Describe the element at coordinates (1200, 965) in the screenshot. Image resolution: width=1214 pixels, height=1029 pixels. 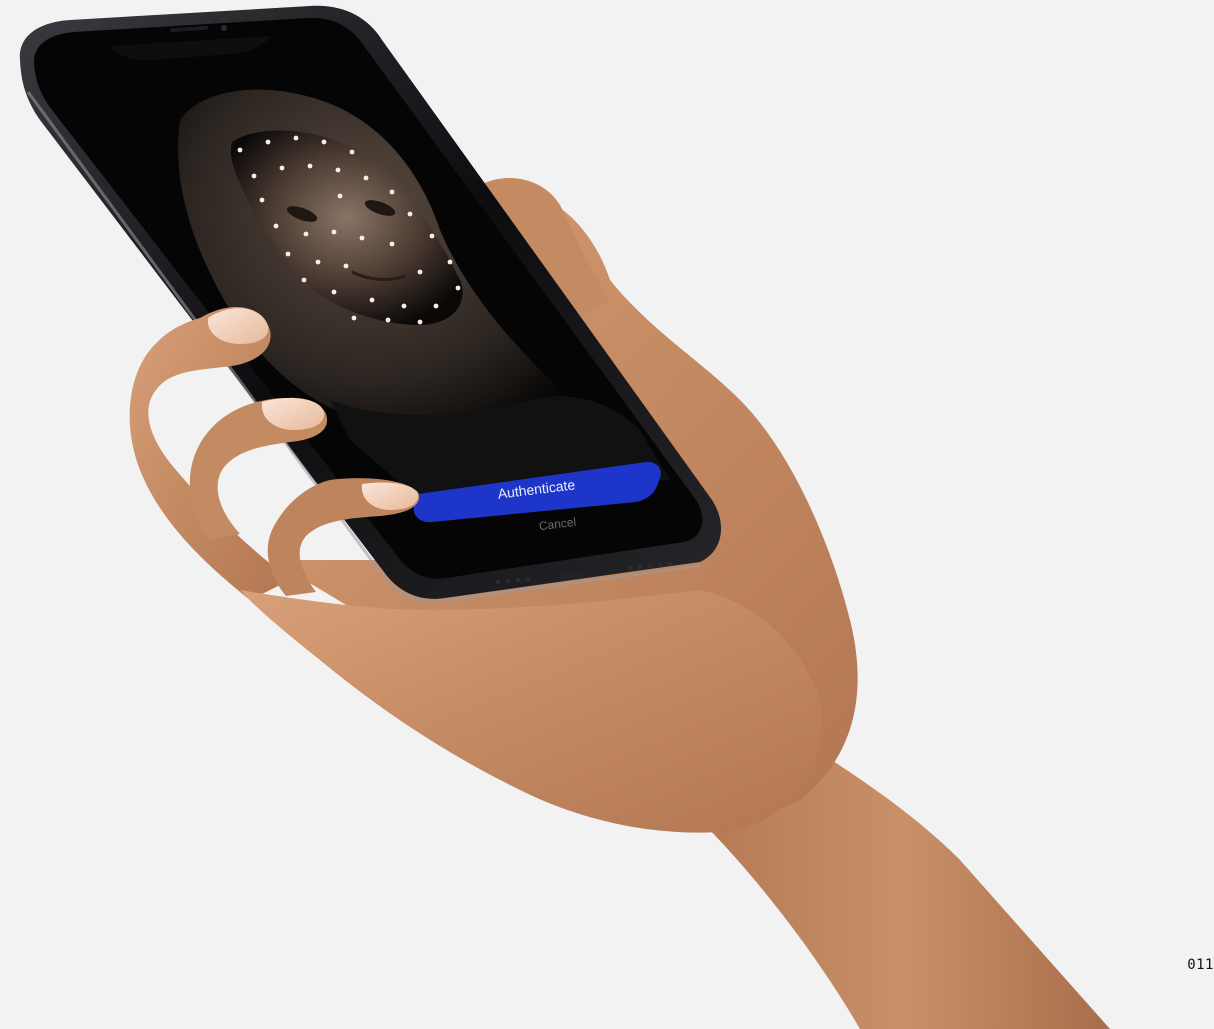
I see `corner-label: 011` at that location.